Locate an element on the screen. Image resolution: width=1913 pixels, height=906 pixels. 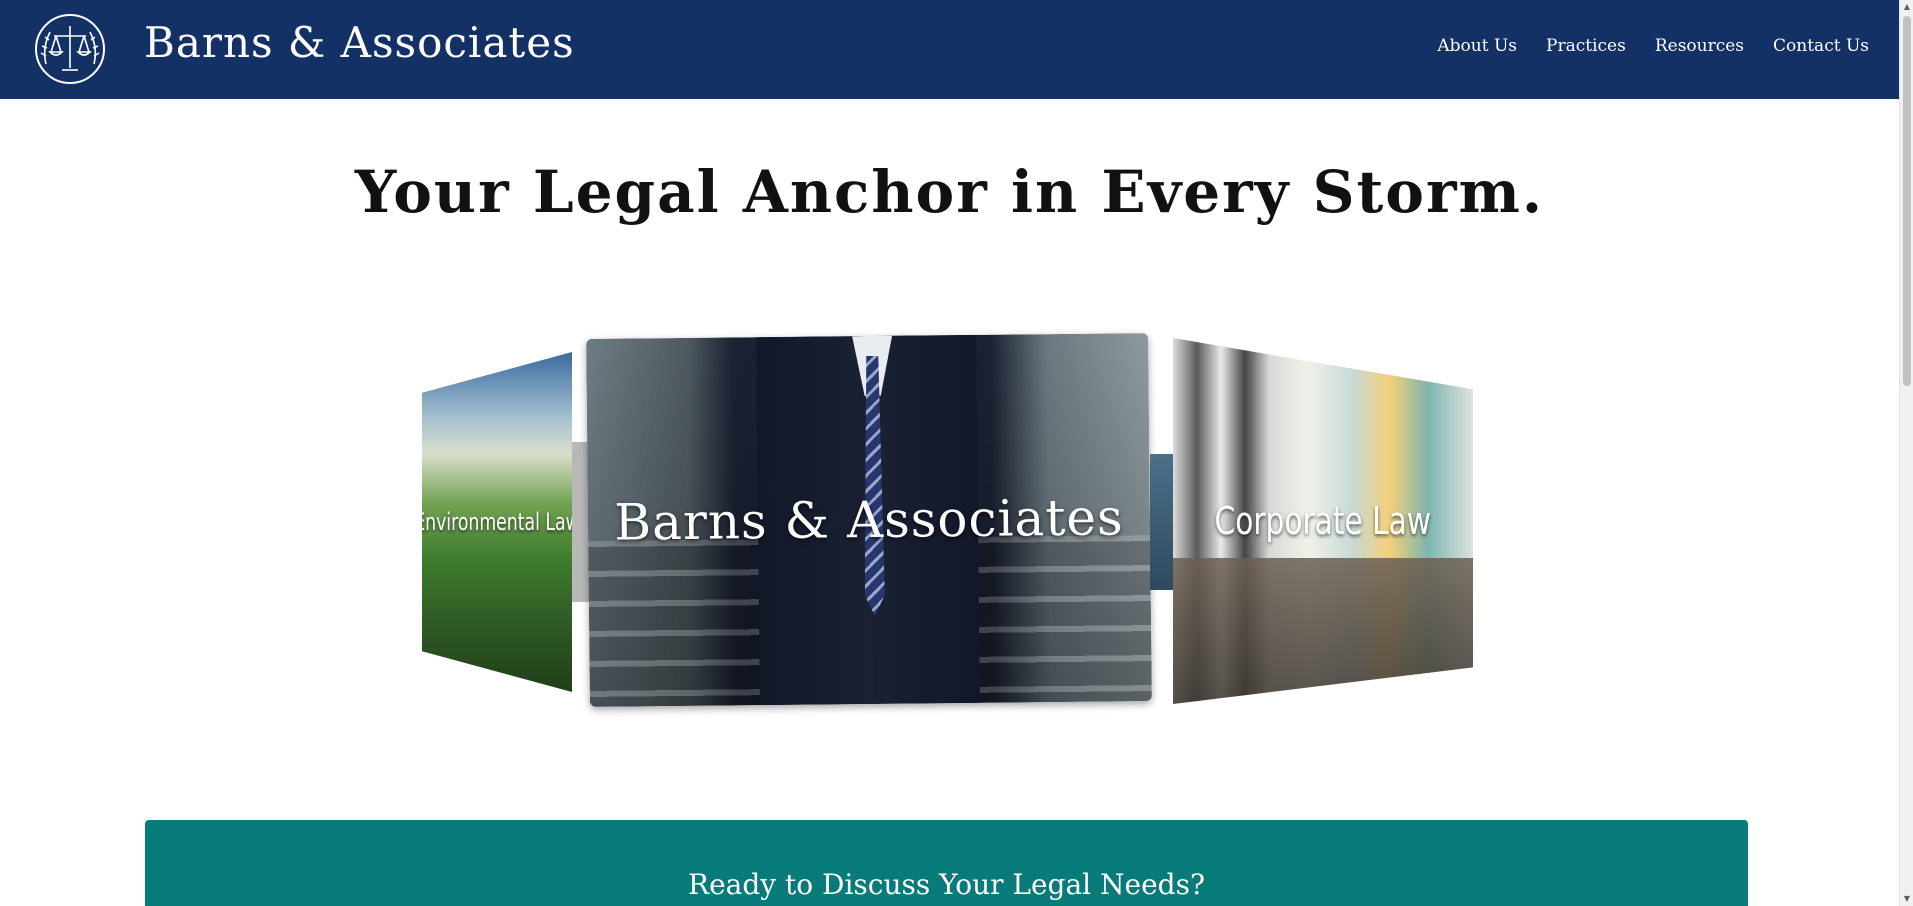
nav-resources: Resources is located at coordinates (1699, 46).